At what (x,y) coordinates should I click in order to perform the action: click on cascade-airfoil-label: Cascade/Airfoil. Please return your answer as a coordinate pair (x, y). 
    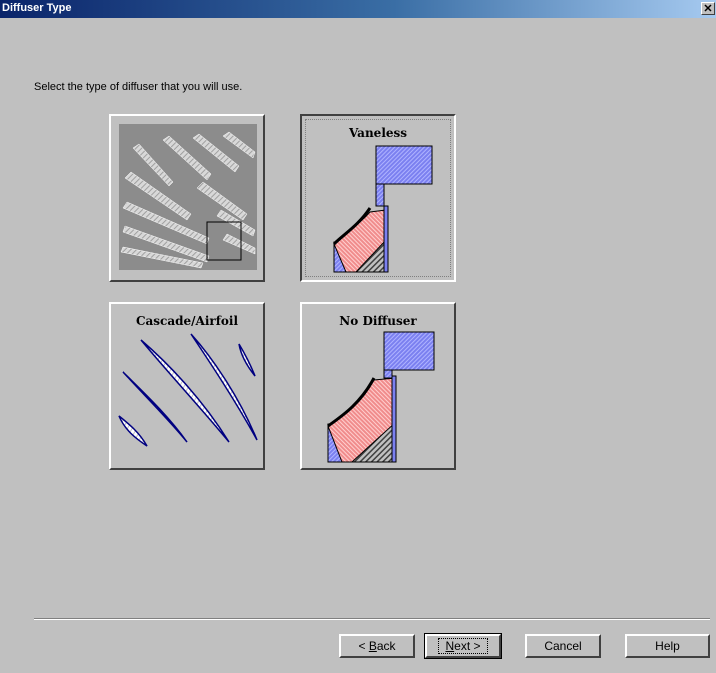
    Looking at the image, I should click on (187, 321).